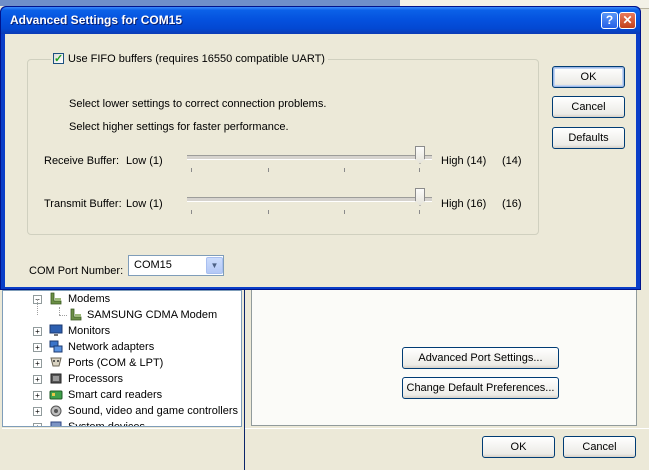 This screenshot has height=470, width=649. Describe the element at coordinates (214, 265) in the screenshot. I see `chevron-down-icon: ▼` at that location.